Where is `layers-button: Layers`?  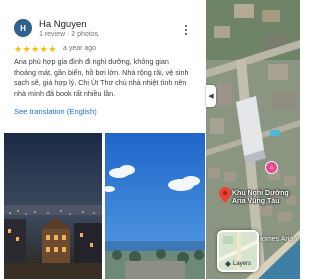
layers-button: Layers is located at coordinates (238, 251).